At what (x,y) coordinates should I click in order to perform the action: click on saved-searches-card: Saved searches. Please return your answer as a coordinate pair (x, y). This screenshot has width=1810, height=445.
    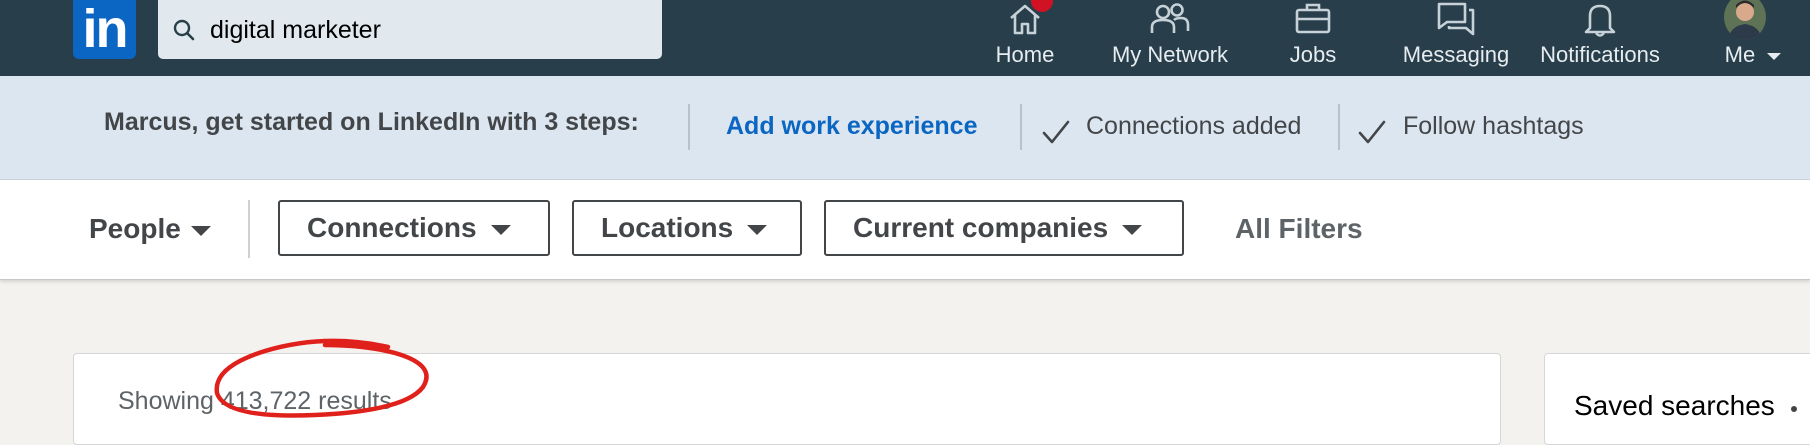
    Looking at the image, I should click on (1677, 399).